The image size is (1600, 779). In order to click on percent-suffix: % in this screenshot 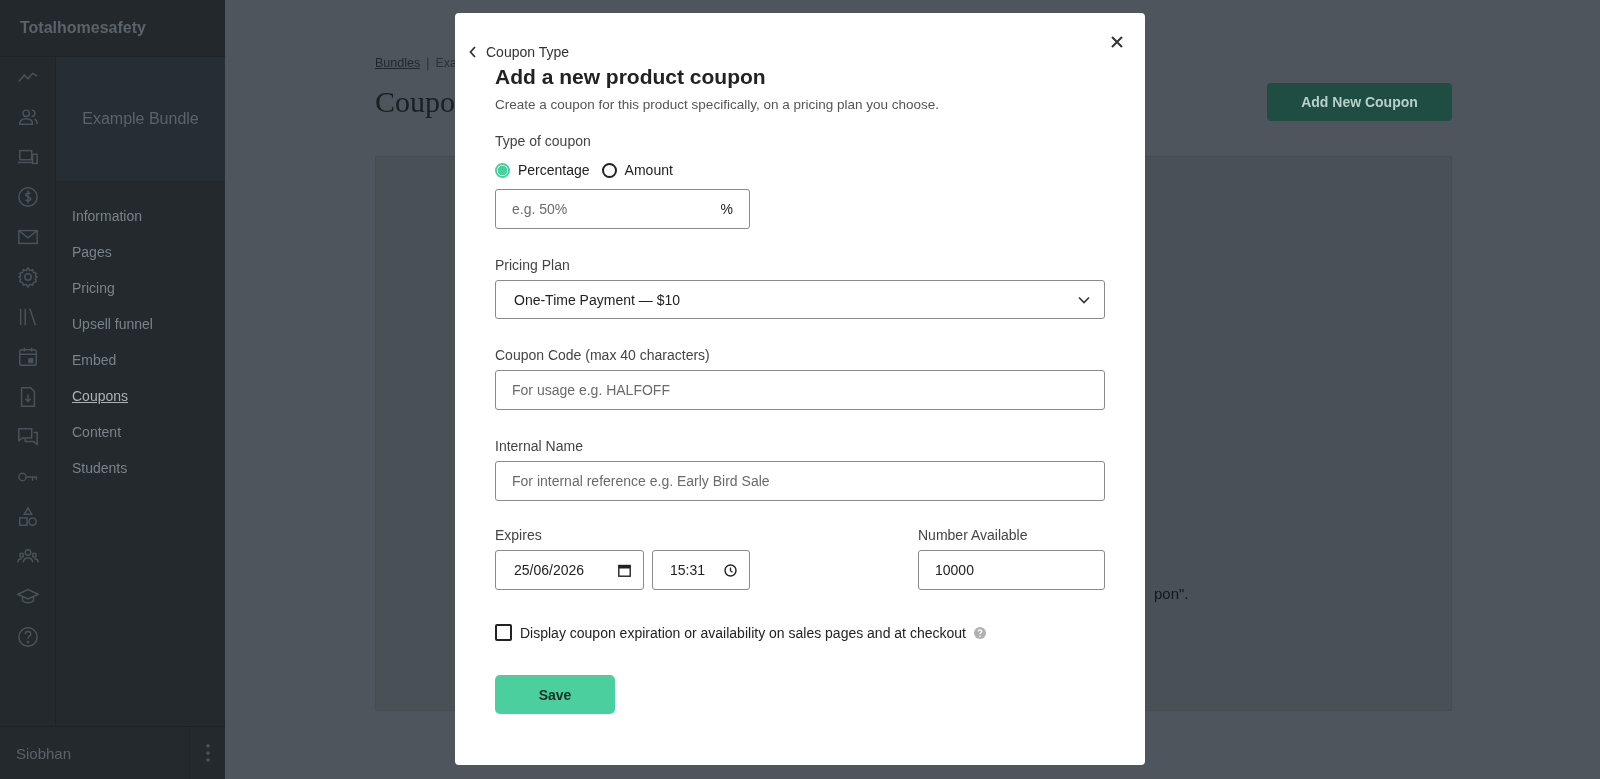, I will do `click(726, 209)`.